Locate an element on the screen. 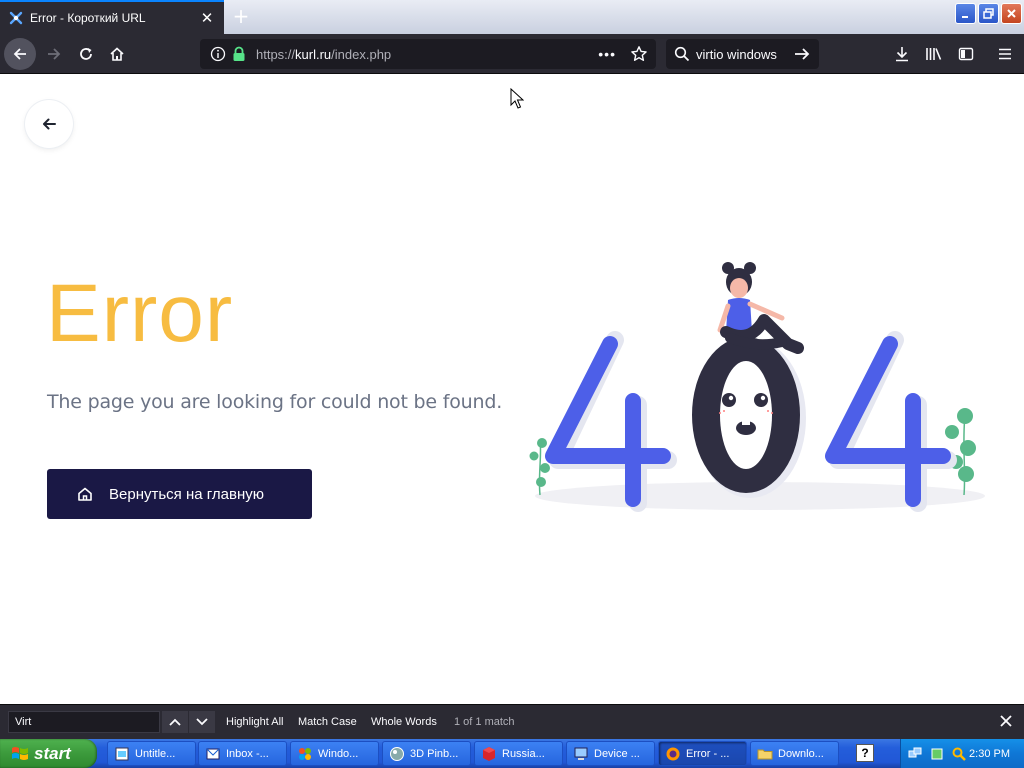 The image size is (1024, 768). find-previous-button is located at coordinates (175, 722).